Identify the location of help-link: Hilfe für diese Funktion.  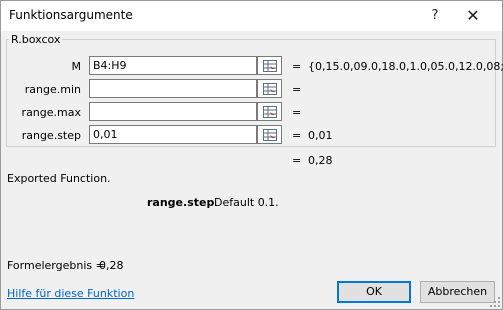
(70, 293).